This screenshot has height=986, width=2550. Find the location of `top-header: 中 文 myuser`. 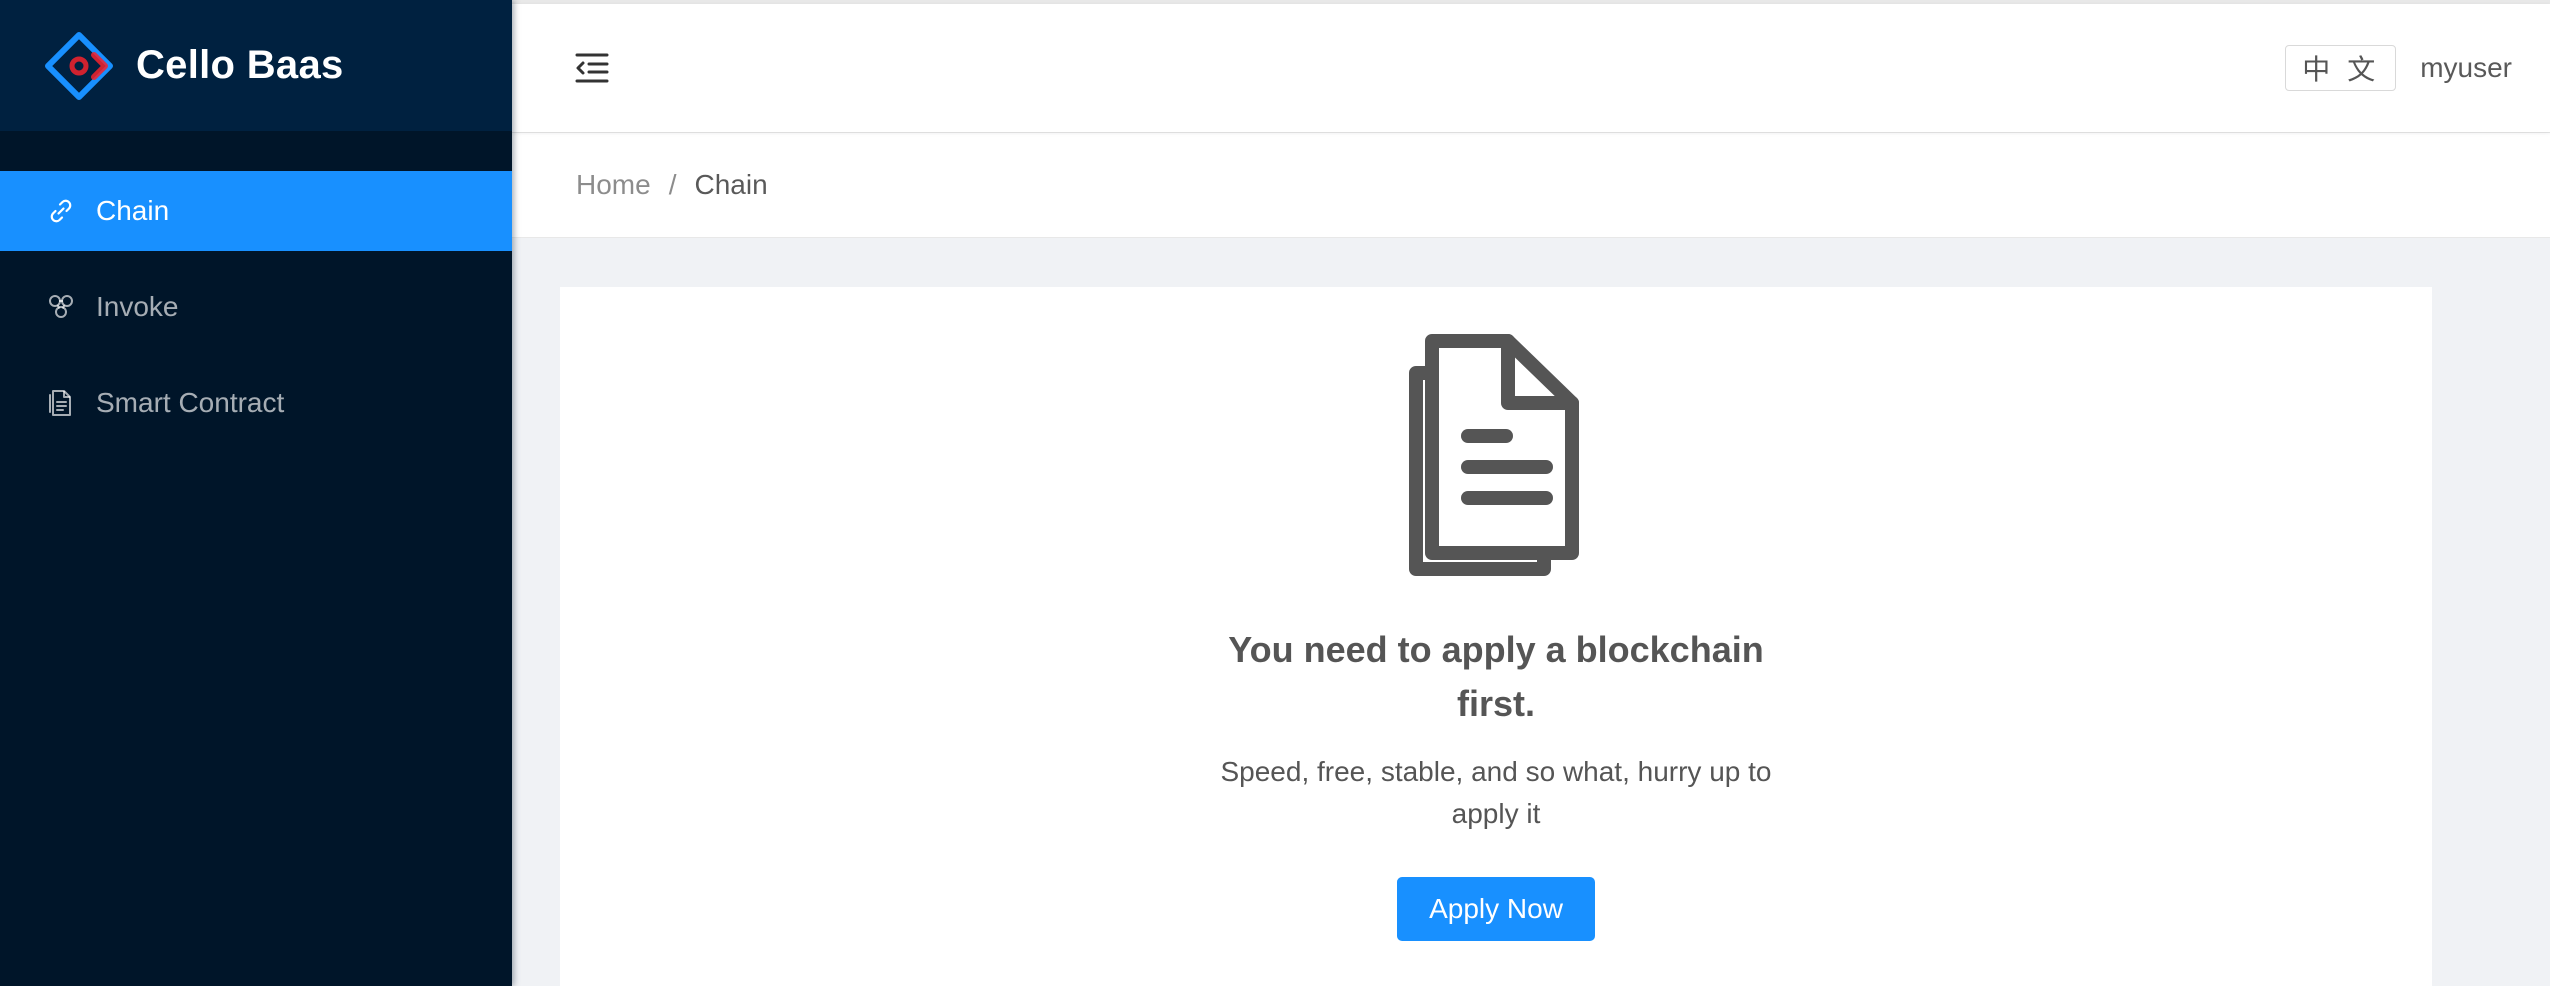

top-header: 中 文 myuser is located at coordinates (1531, 68).